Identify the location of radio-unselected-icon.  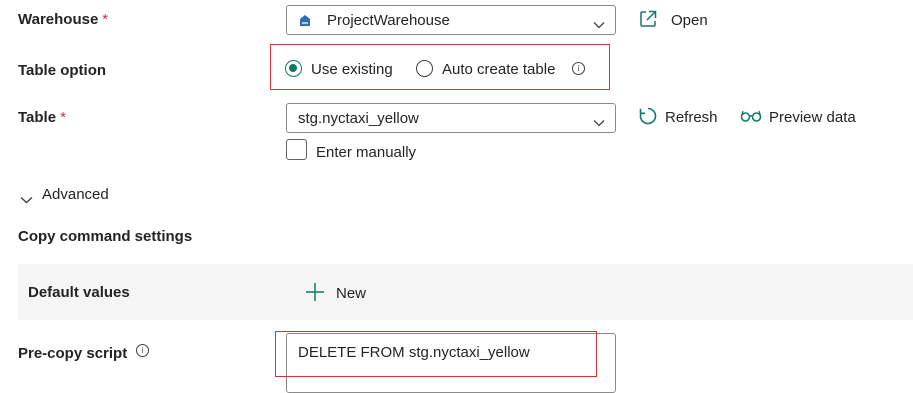
(424, 68).